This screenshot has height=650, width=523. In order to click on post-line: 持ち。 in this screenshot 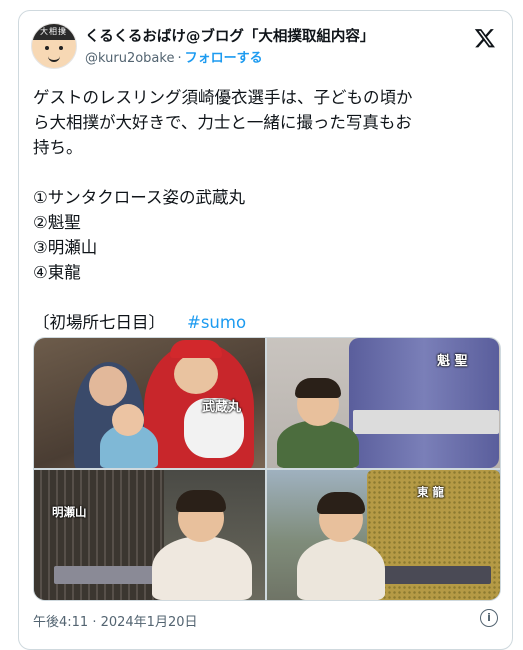, I will do `click(58, 147)`.